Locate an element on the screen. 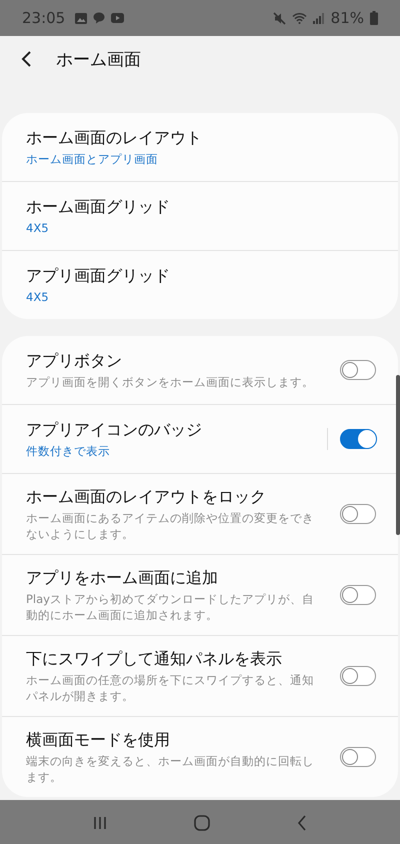  setting-title: アプリをホーム画面に追加 is located at coordinates (122, 578).